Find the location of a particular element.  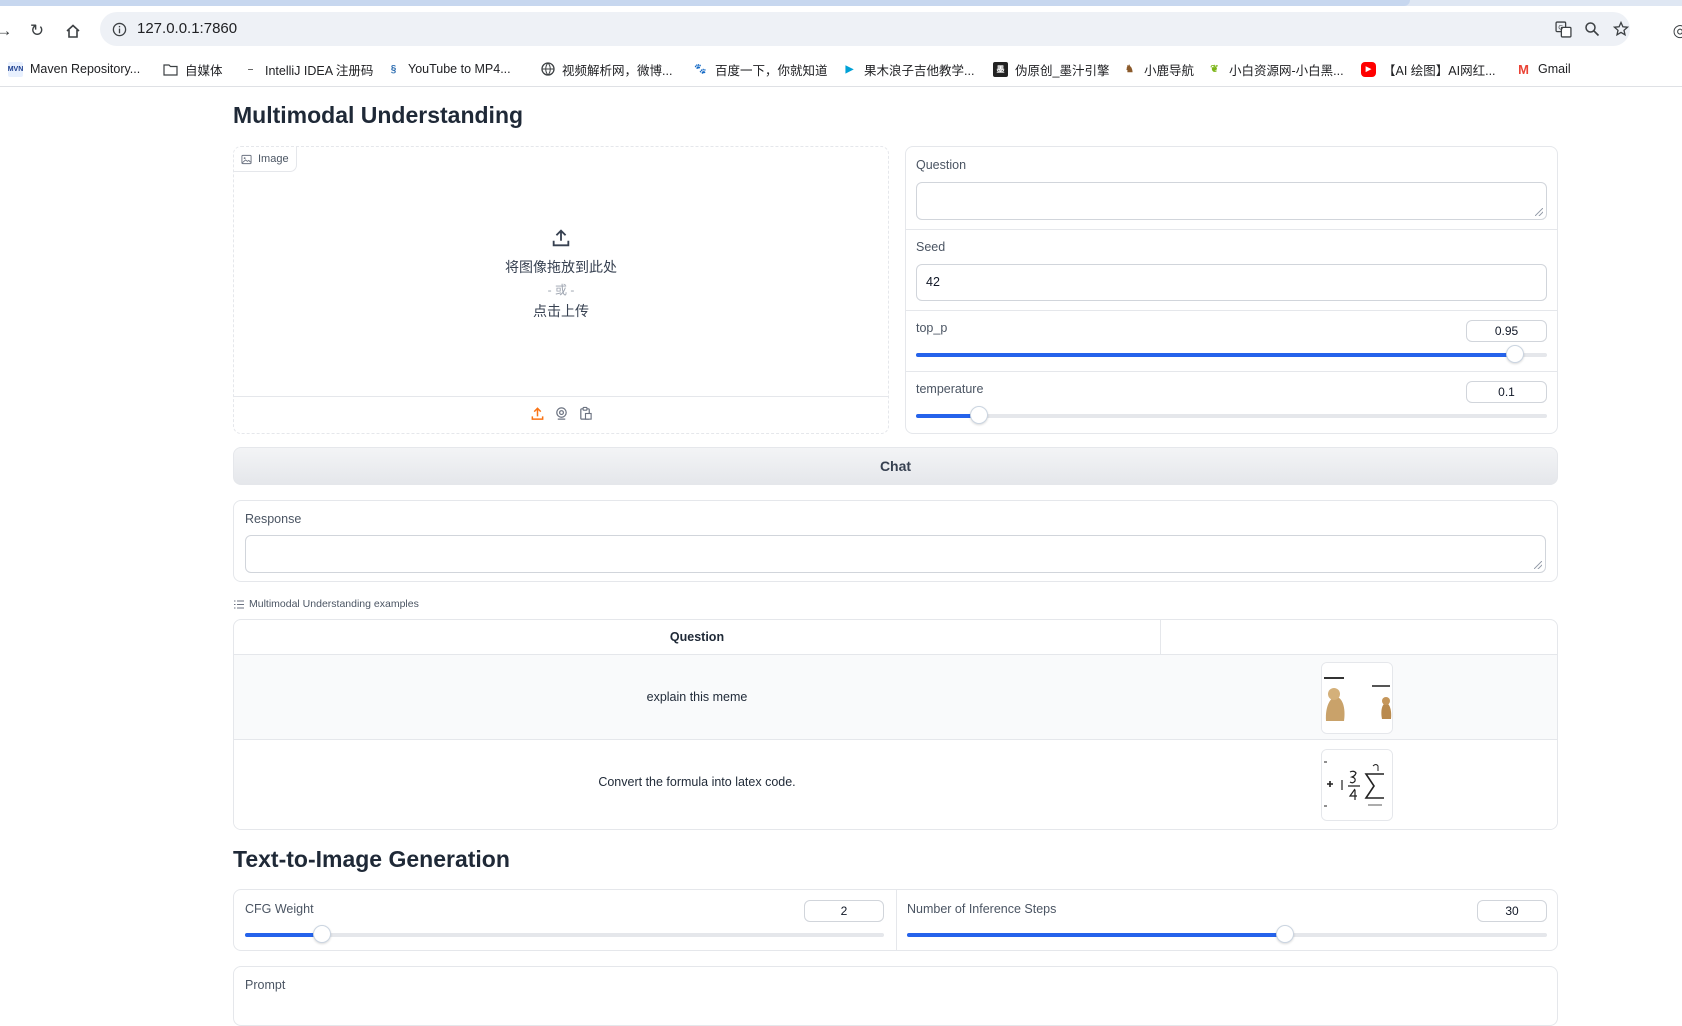

upload-source-icon is located at coordinates (537, 416).